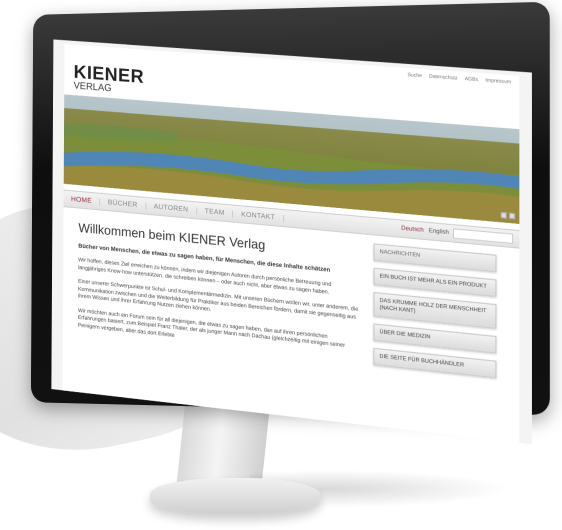 The height and width of the screenshot is (530, 562). Describe the element at coordinates (459, 78) in the screenshot. I see `top-links: Suche Datenschutz AGBs Impressum` at that location.